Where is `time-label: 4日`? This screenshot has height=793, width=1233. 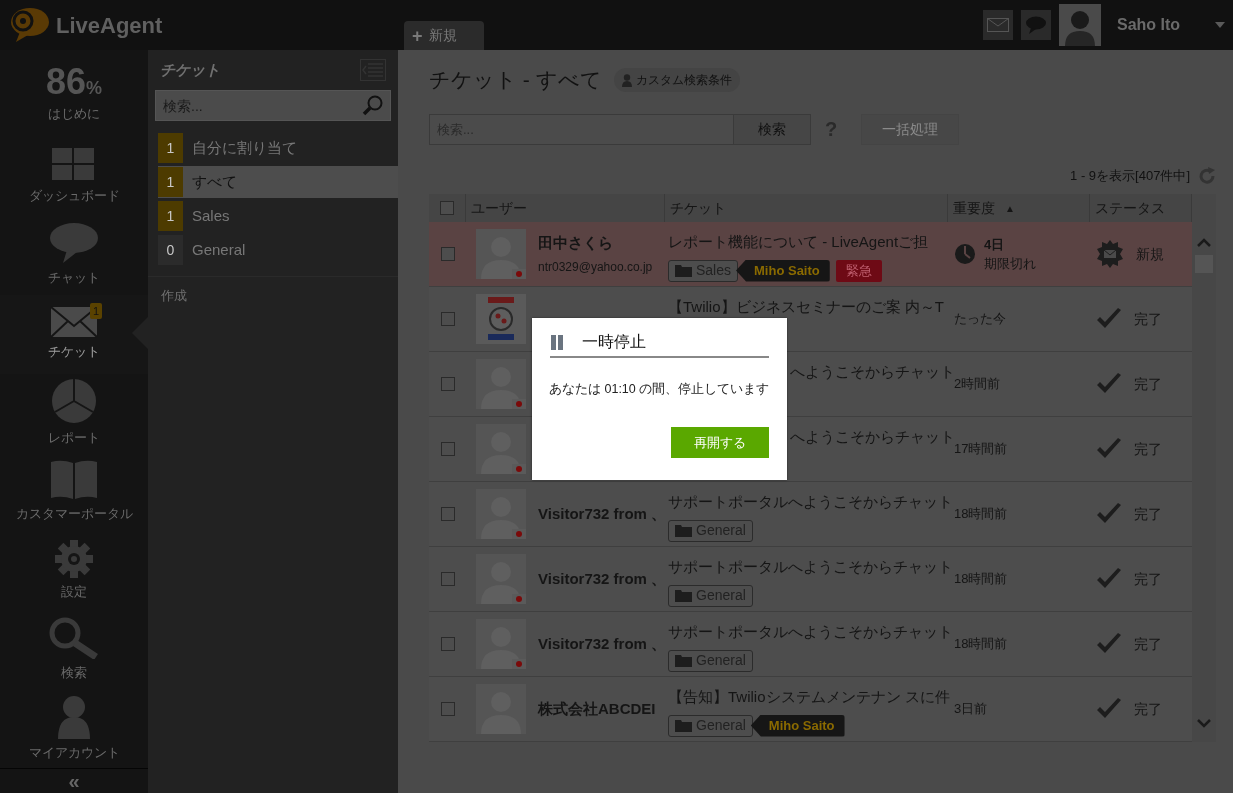 time-label: 4日 is located at coordinates (995, 244).